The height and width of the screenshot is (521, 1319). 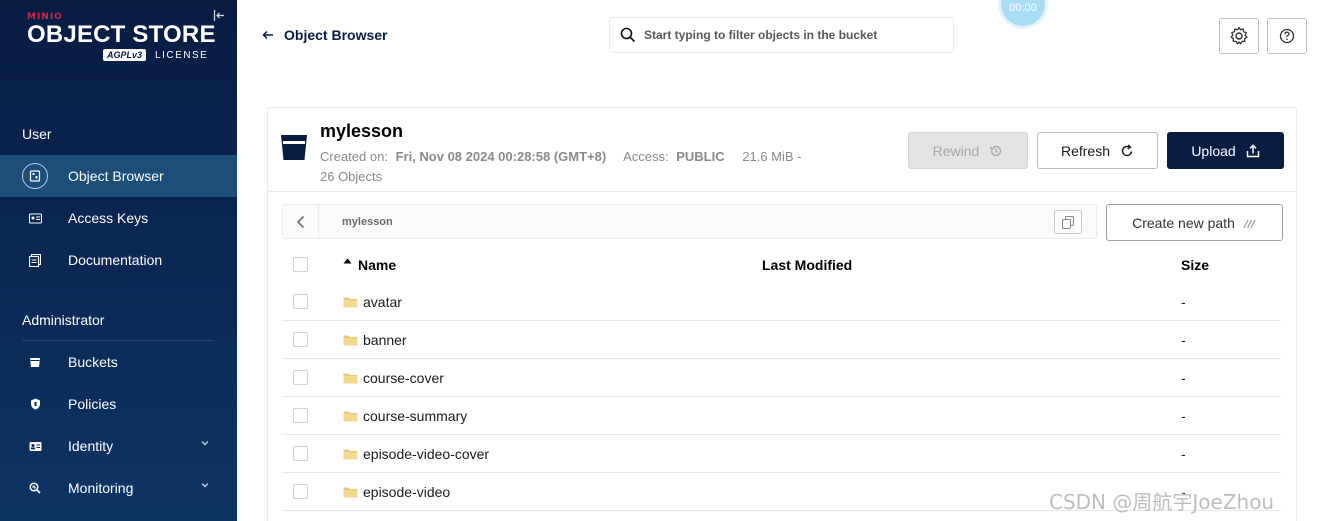 What do you see at coordinates (794, 35) in the screenshot?
I see `search-input` at bounding box center [794, 35].